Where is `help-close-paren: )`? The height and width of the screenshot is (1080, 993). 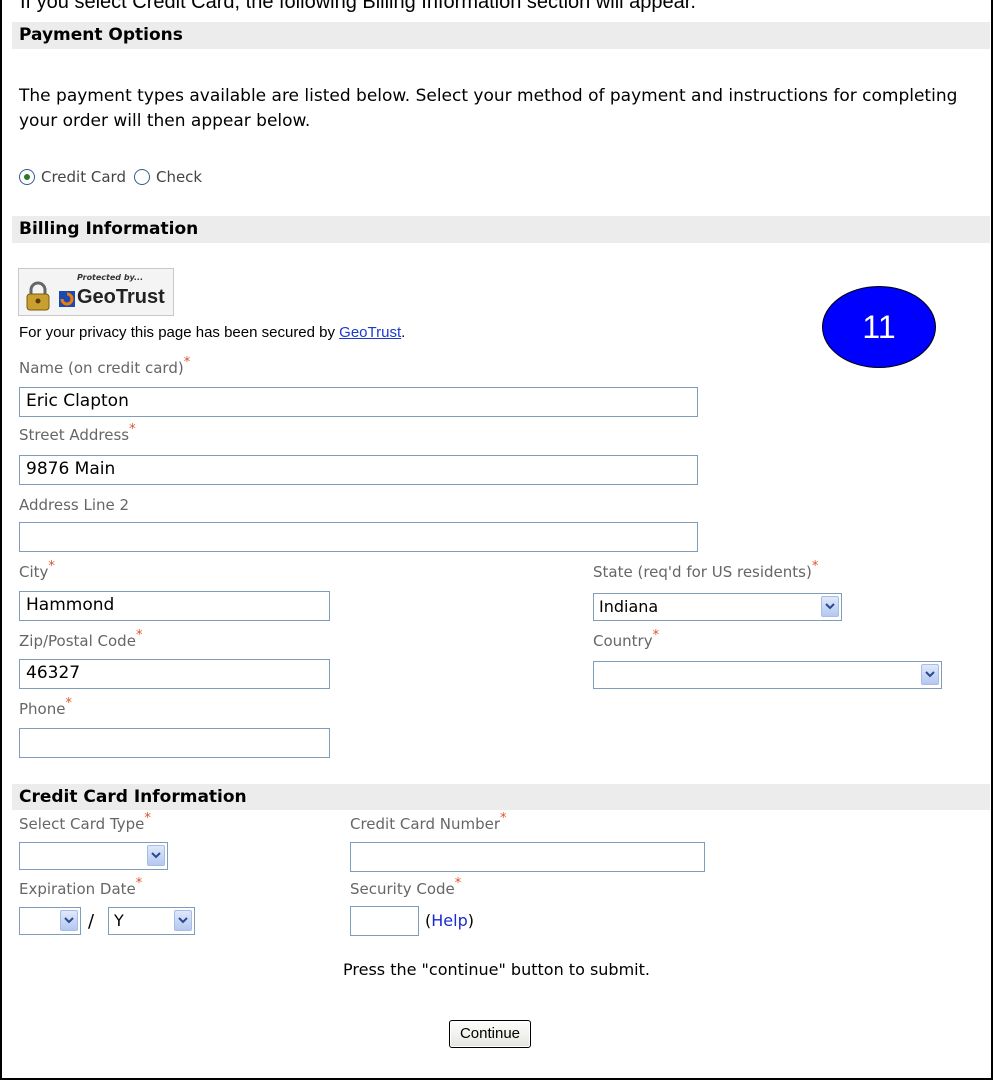 help-close-paren: ) is located at coordinates (470, 920).